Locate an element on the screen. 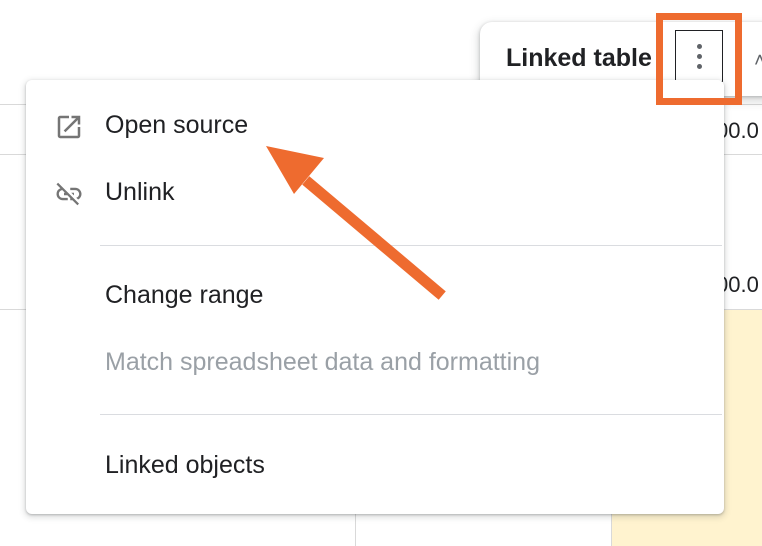 Image resolution: width=762 pixels, height=546 pixels. menu-item-label: Open source is located at coordinates (177, 125).